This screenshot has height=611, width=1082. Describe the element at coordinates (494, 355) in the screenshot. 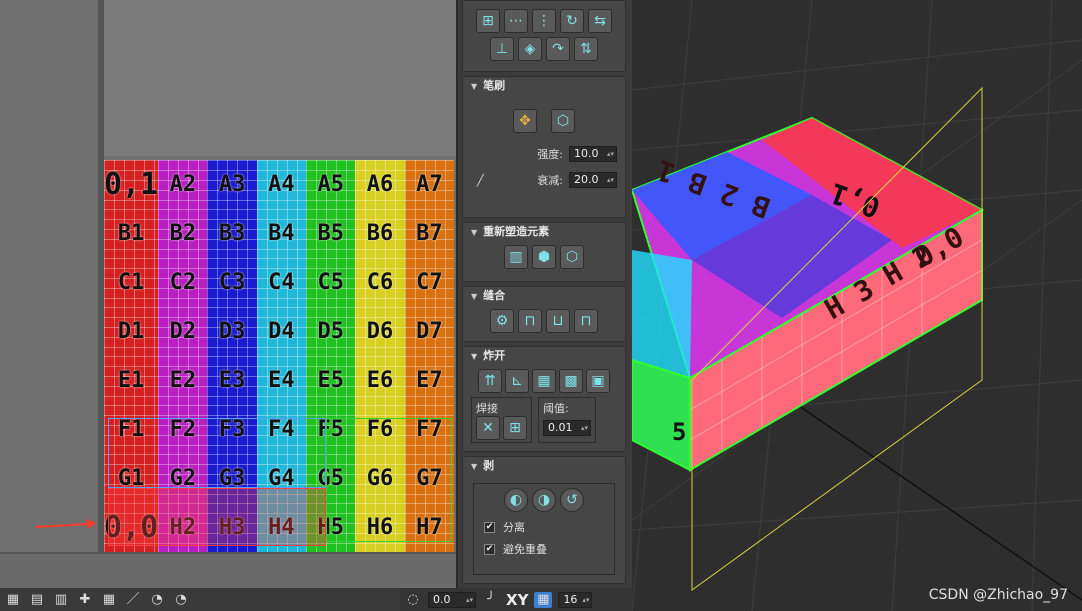

I see `explode-title: 炸开` at that location.